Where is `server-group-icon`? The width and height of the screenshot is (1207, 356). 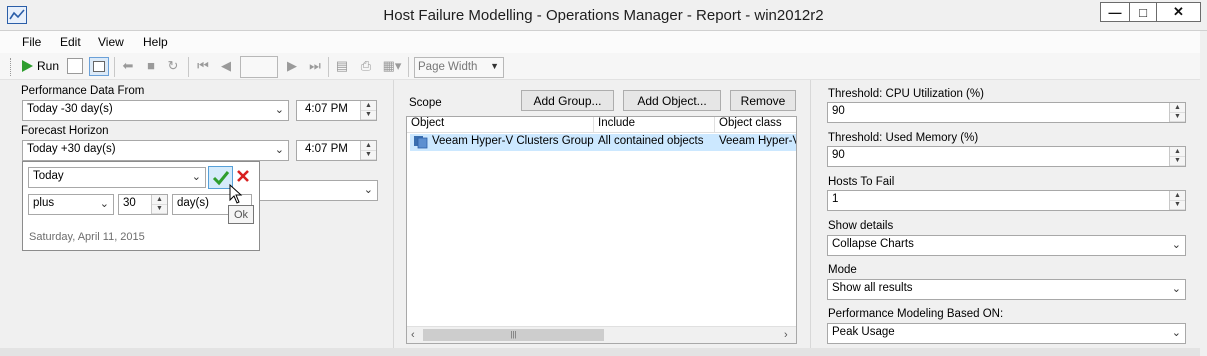 server-group-icon is located at coordinates (420, 142).